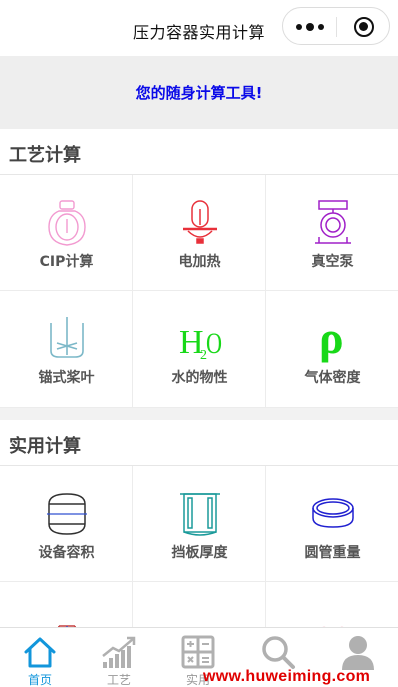 Image resolution: width=398 pixels, height=687 pixels. I want to click on capsule-divider, so click(336, 27).